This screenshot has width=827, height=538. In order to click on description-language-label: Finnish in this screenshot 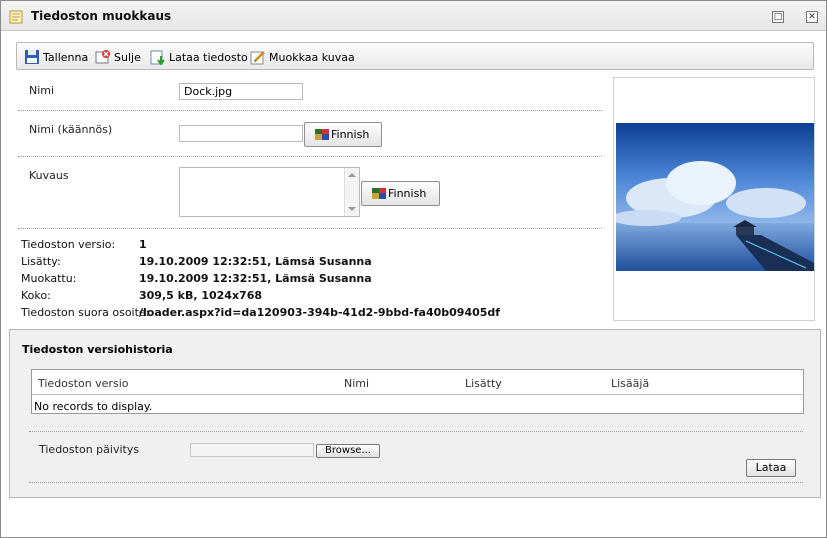, I will do `click(407, 193)`.